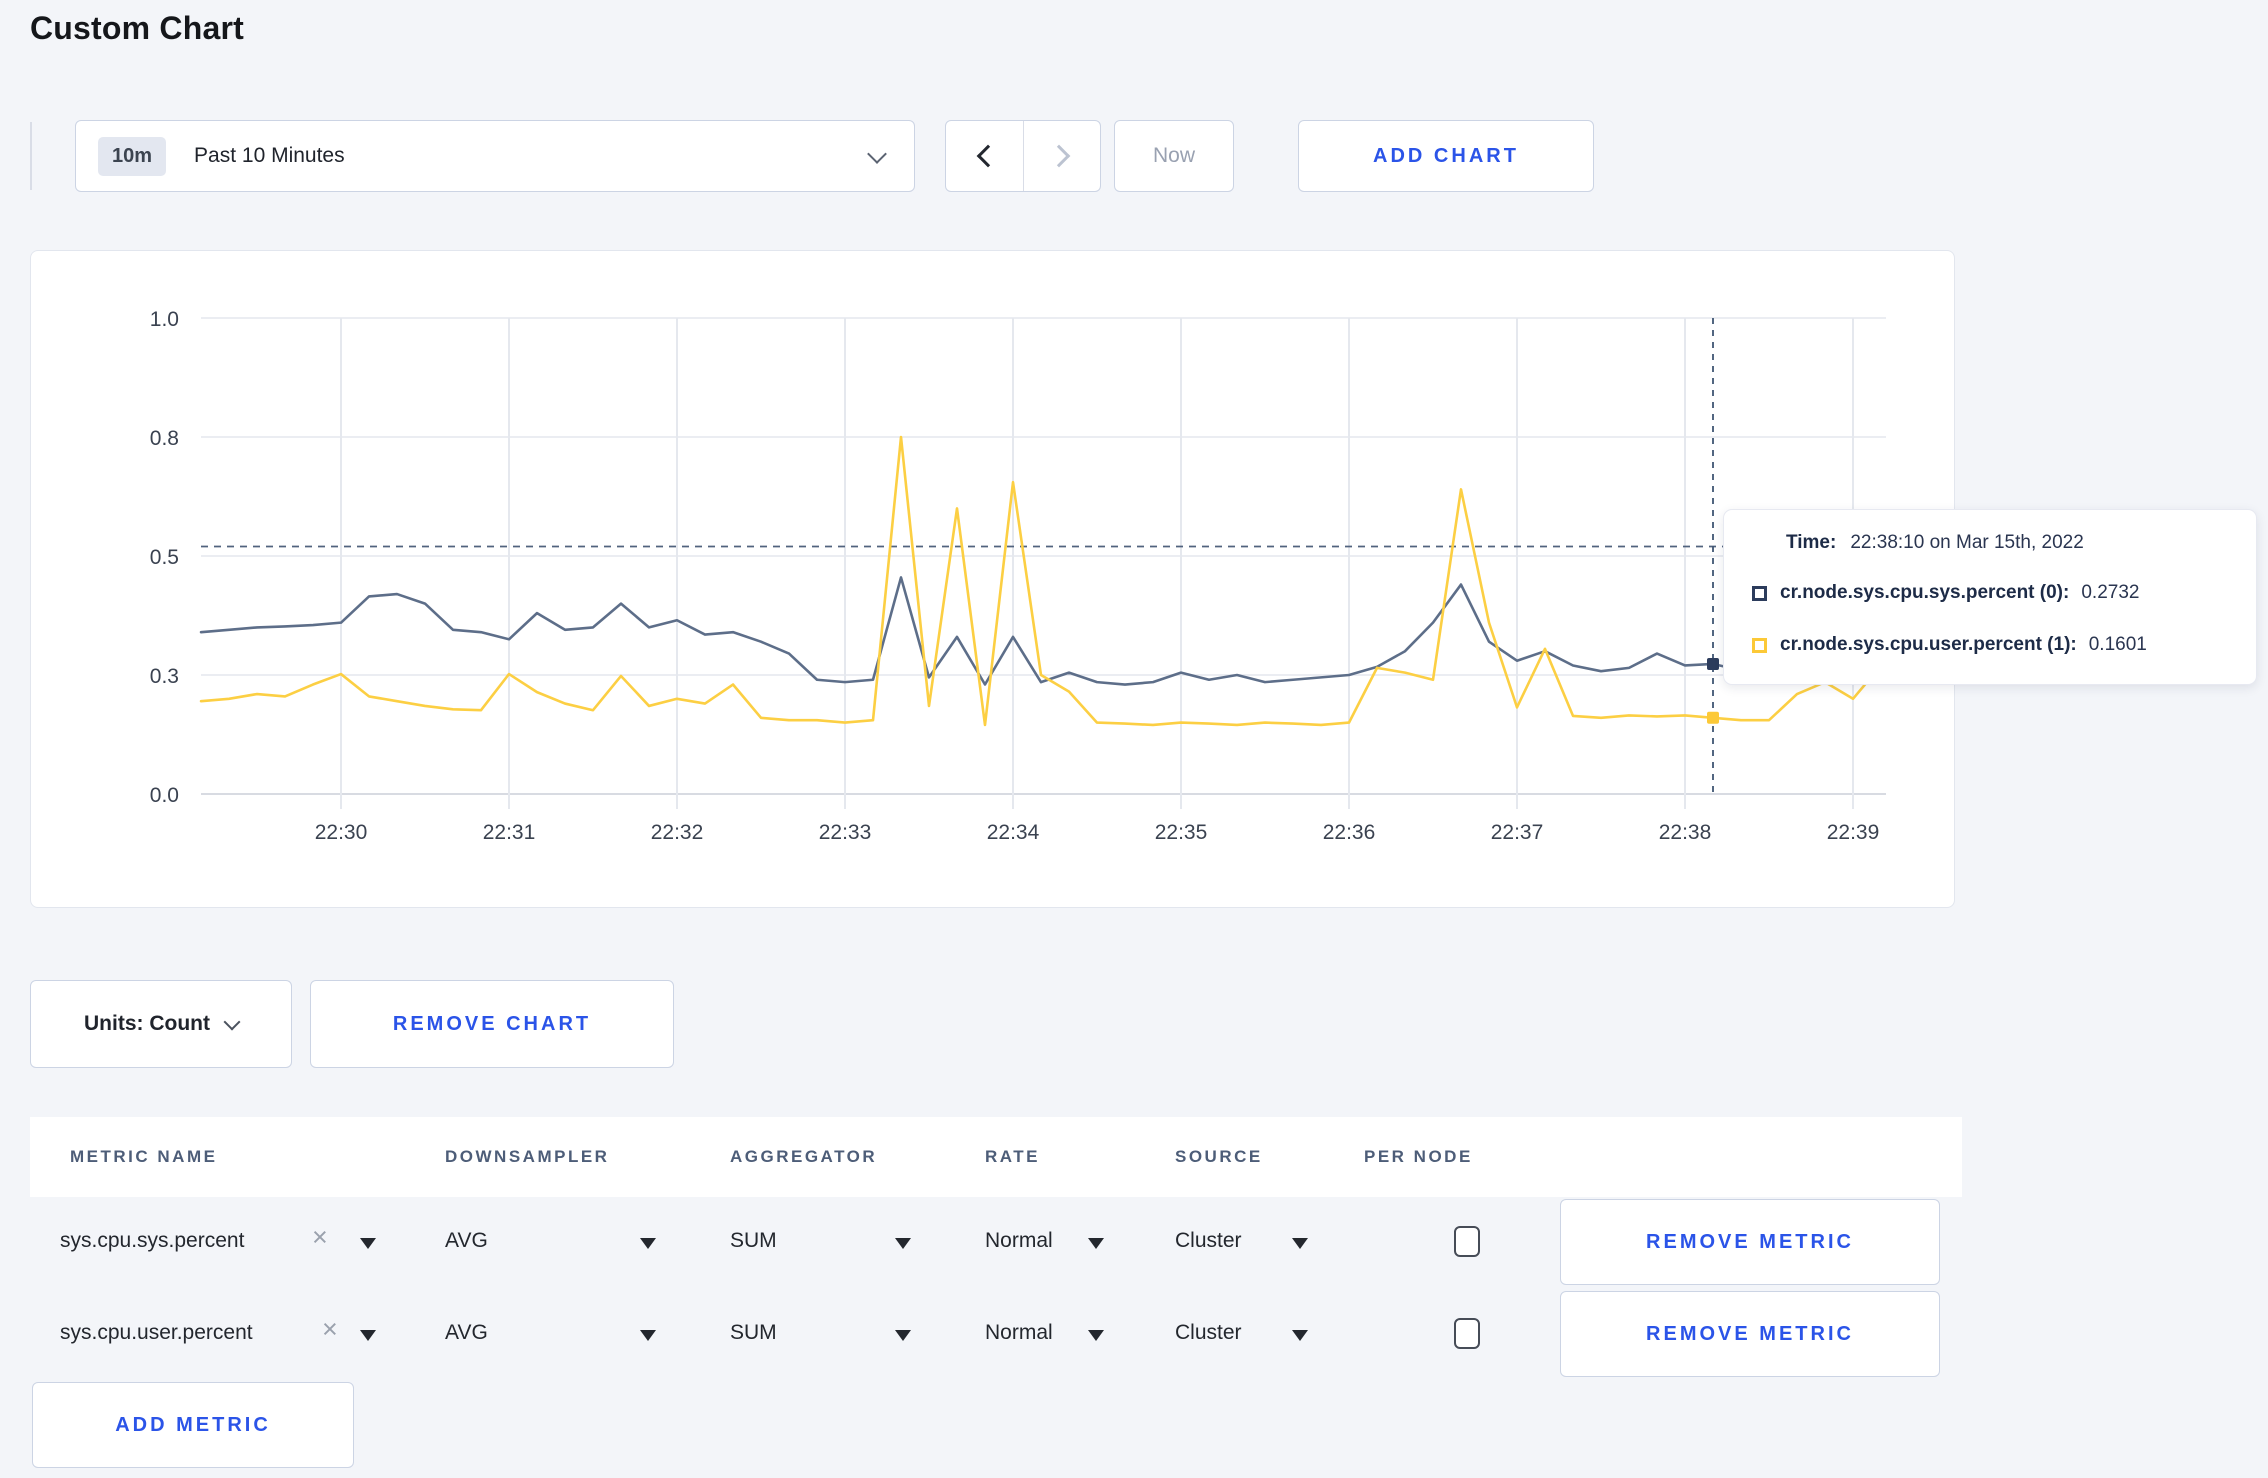  I want to click on svg-text: 22:31, so click(509, 832).